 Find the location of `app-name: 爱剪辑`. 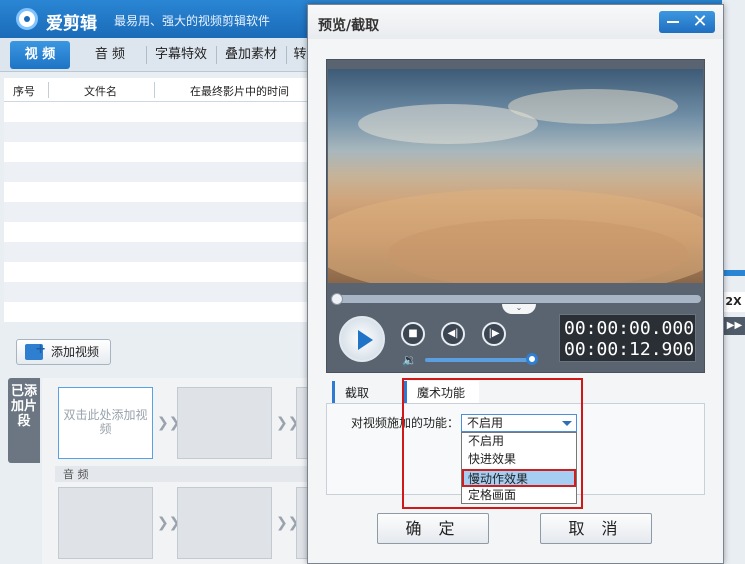

app-name: 爱剪辑 is located at coordinates (71, 24).